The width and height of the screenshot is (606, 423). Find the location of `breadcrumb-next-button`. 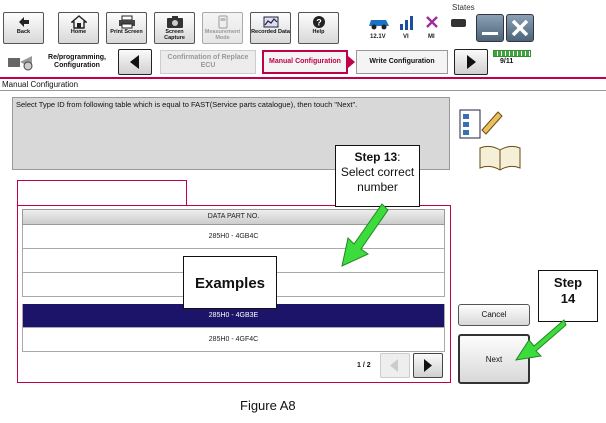

breadcrumb-next-button is located at coordinates (471, 62).